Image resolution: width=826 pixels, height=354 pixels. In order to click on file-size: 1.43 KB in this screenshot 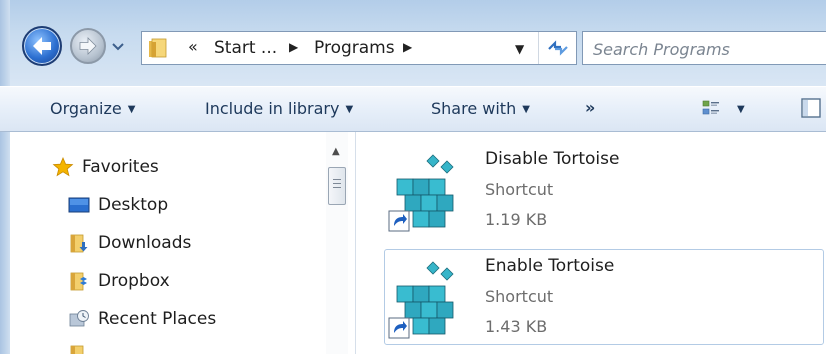, I will do `click(516, 326)`.